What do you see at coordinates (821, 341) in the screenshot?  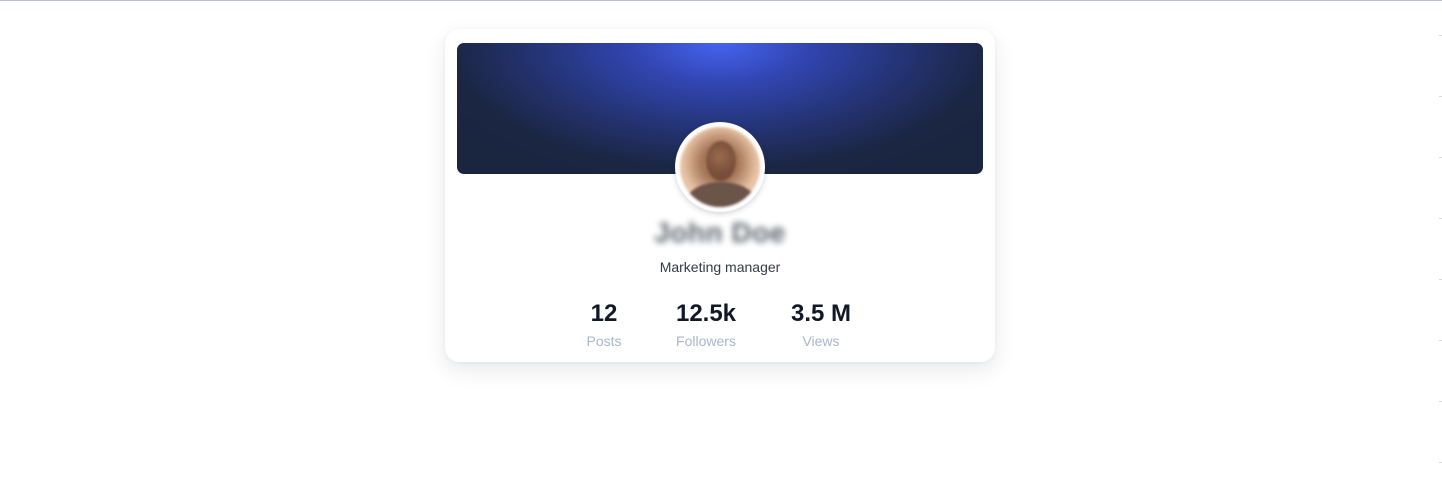 I see `stat-label: Views` at bounding box center [821, 341].